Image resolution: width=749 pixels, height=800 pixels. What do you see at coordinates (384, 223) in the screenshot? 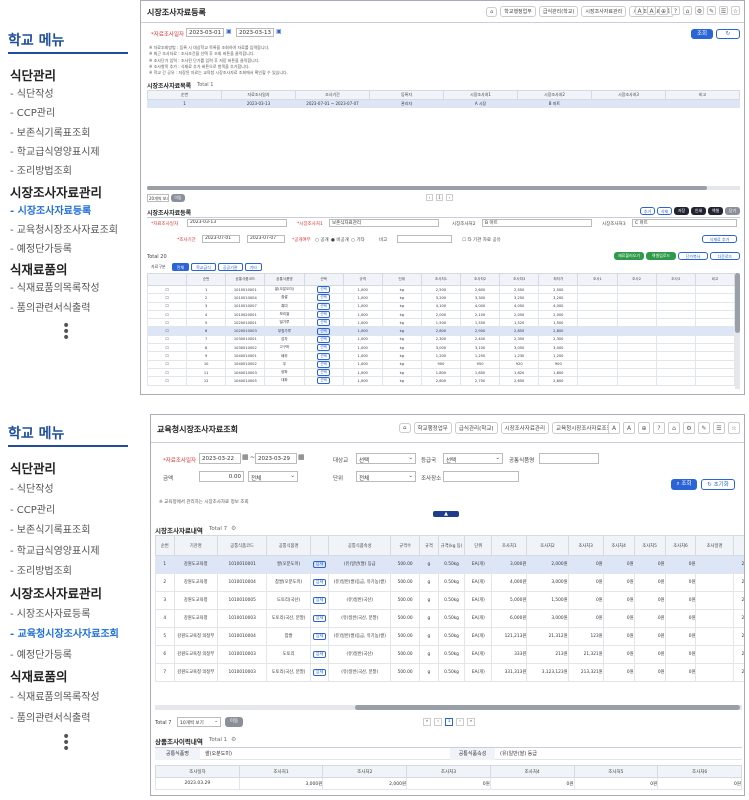
I see `place1-input: 보존식자료관리` at bounding box center [384, 223].